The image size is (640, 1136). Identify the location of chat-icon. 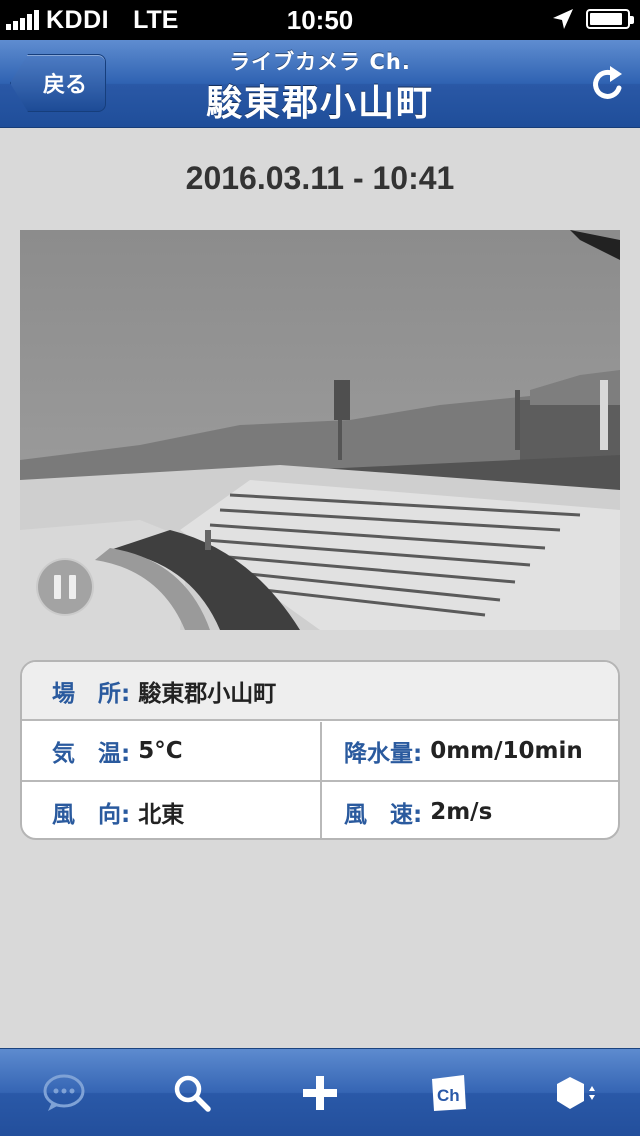
(64, 1092).